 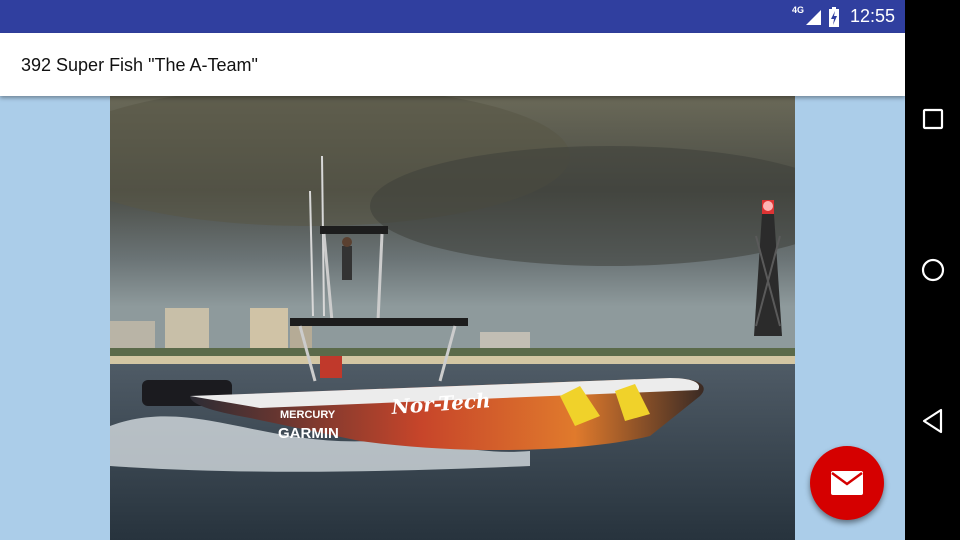 I want to click on clock: 12:55, so click(x=872, y=16).